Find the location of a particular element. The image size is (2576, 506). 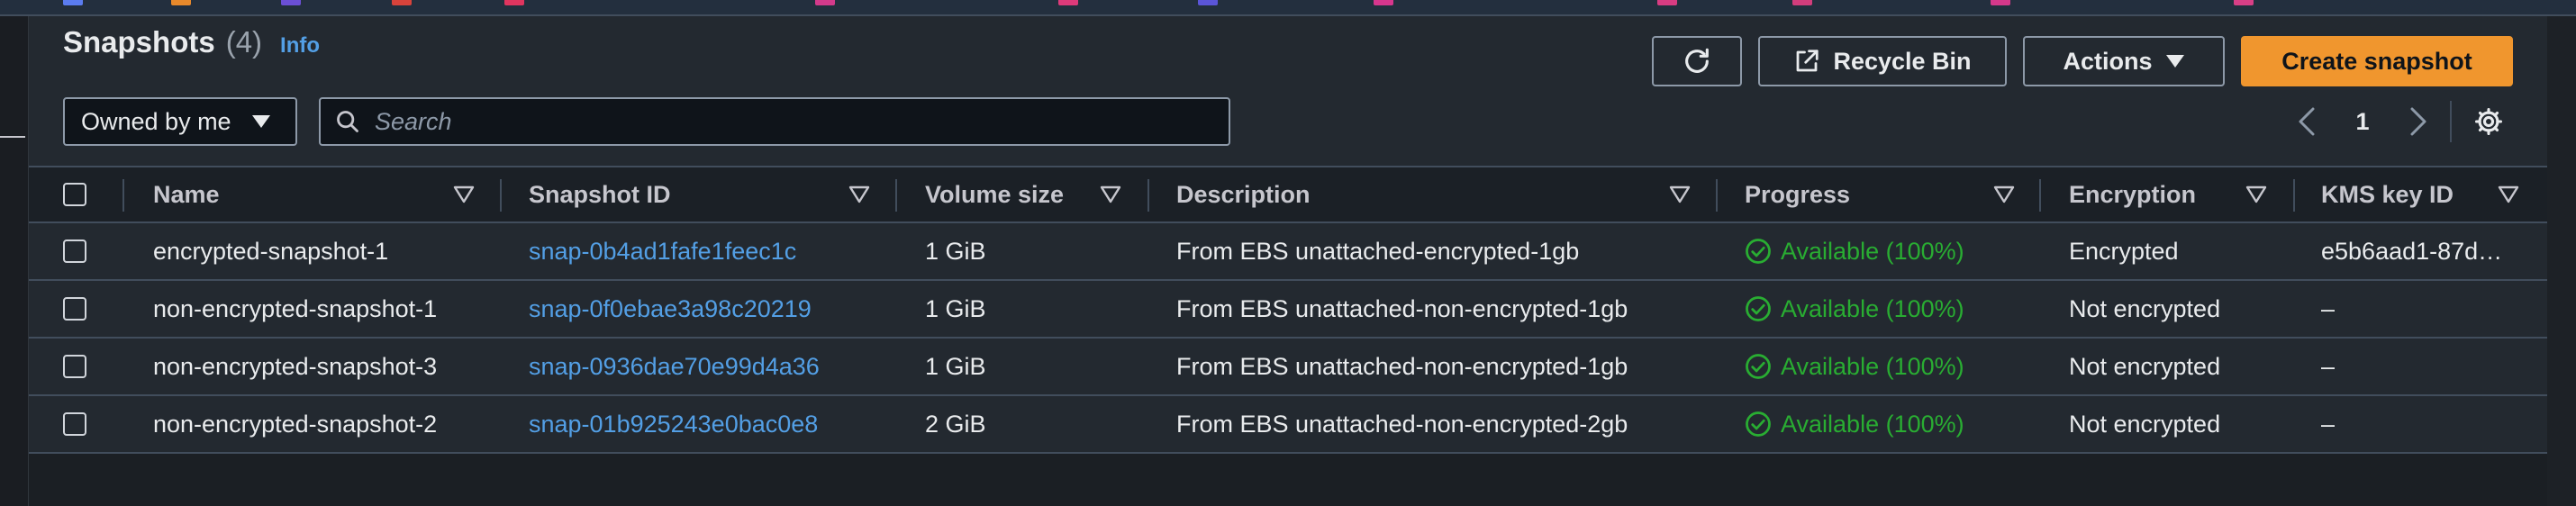

column-header-snapshot-id: Snapshot ID is located at coordinates (600, 194).